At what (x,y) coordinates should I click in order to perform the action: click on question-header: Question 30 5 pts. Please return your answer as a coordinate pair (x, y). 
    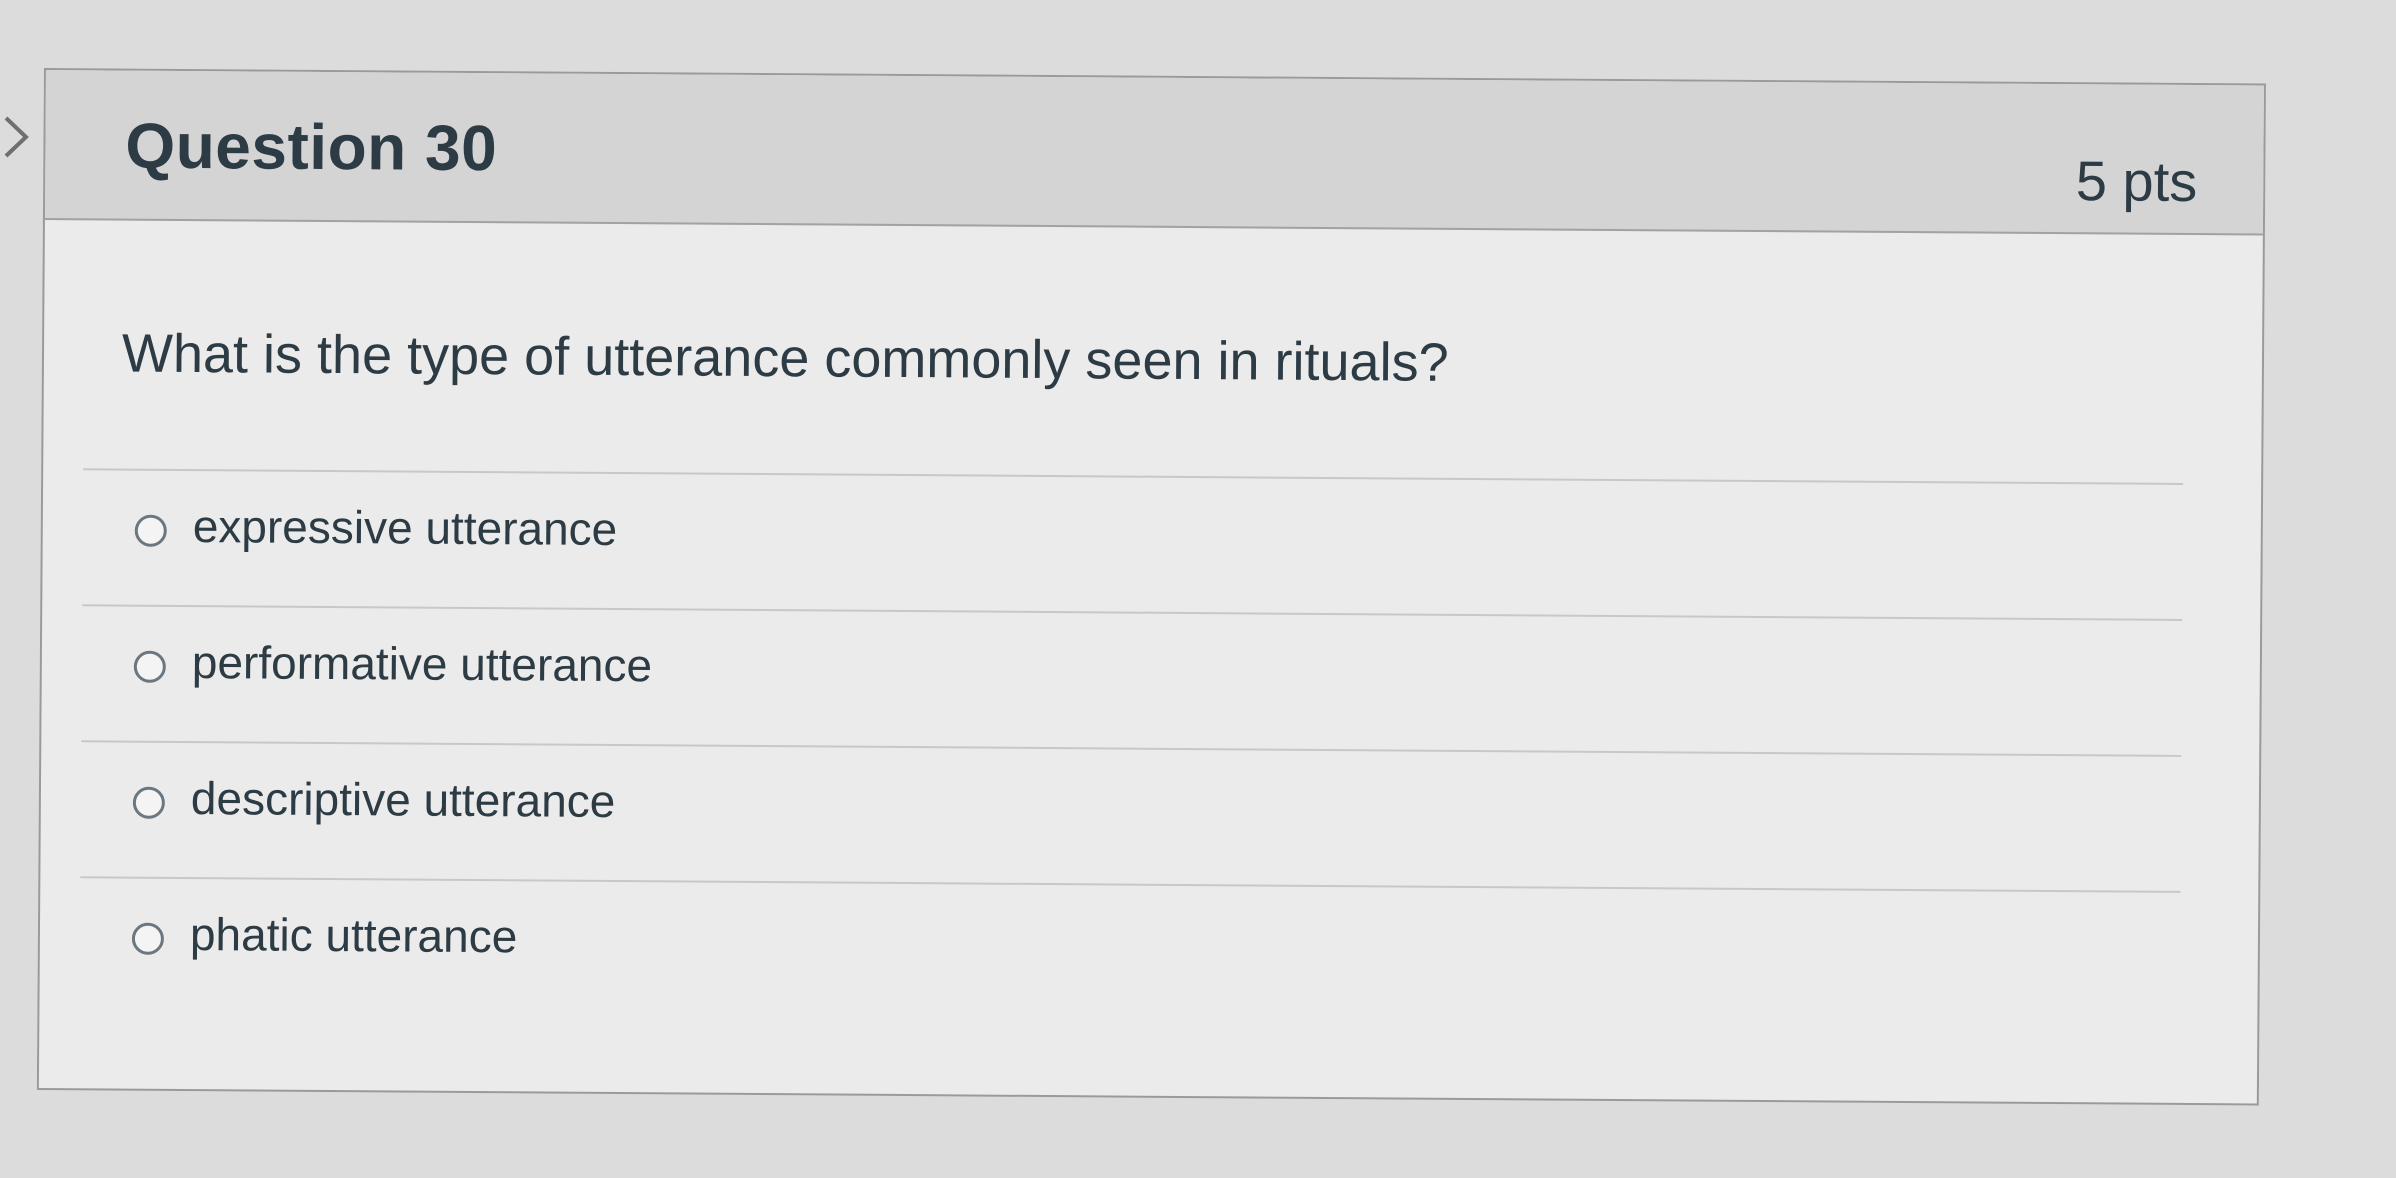
    Looking at the image, I should click on (1154, 153).